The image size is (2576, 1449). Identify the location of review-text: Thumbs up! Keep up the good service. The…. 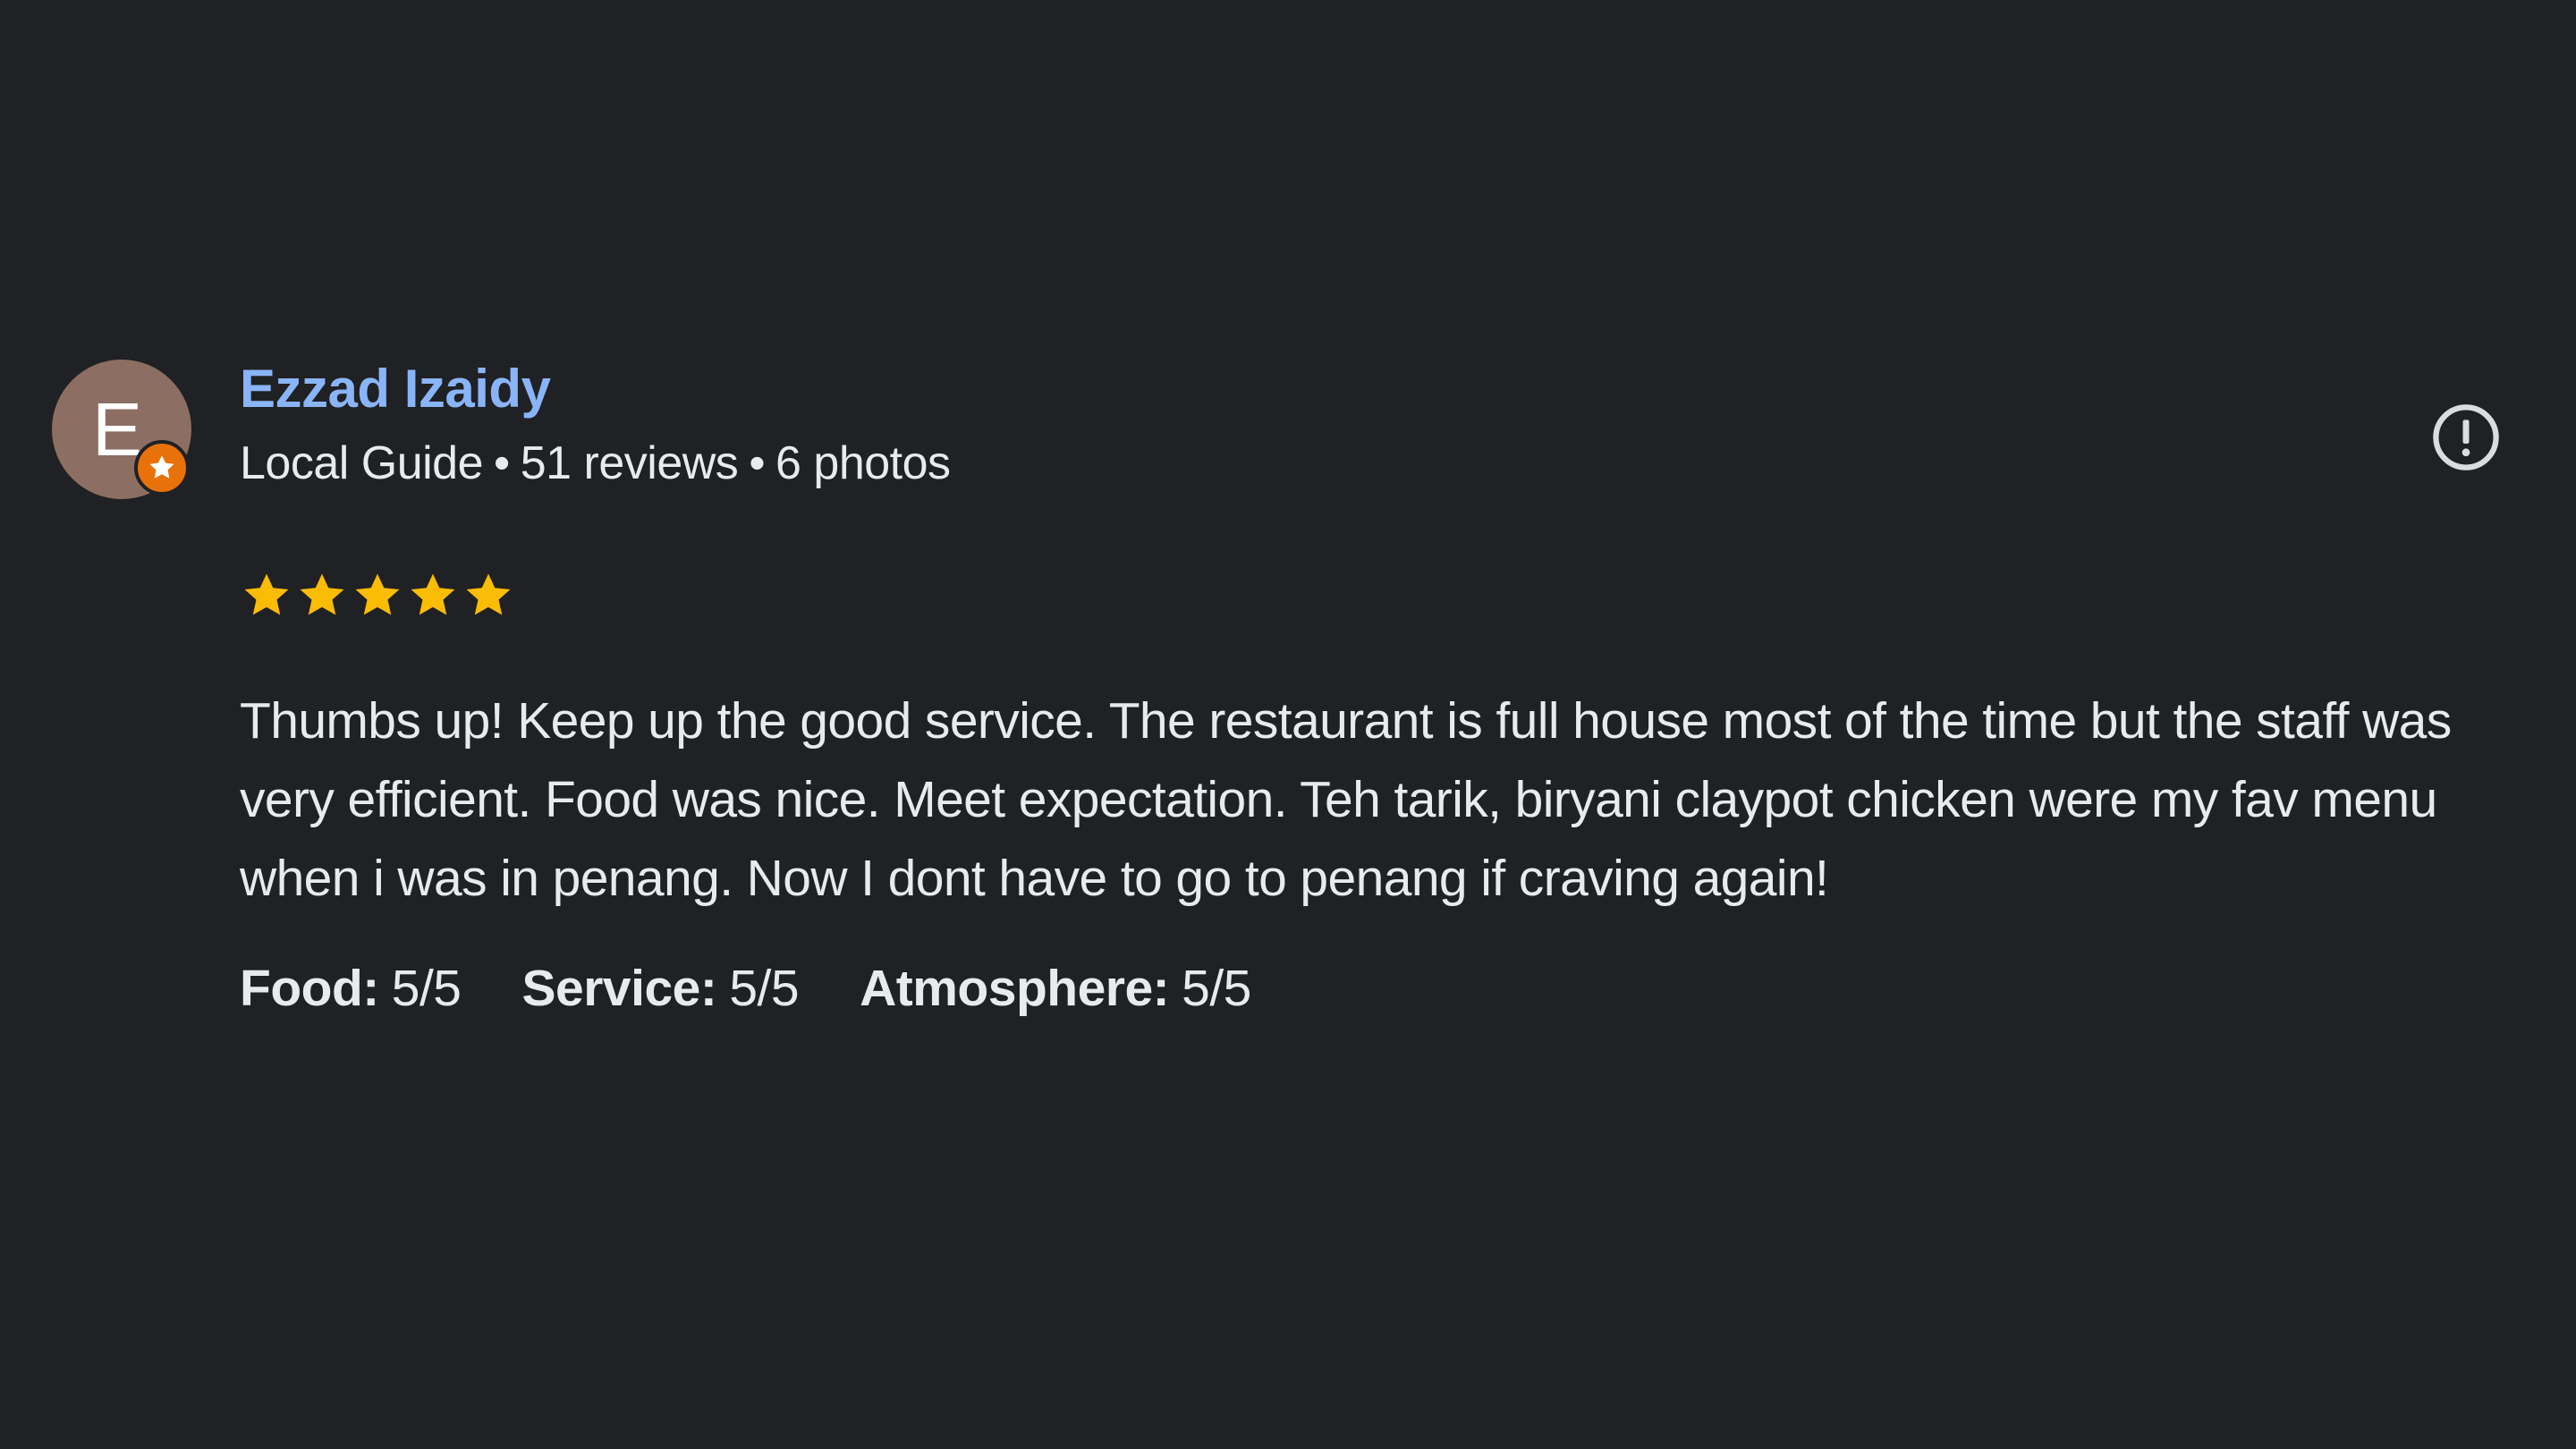
(1346, 799).